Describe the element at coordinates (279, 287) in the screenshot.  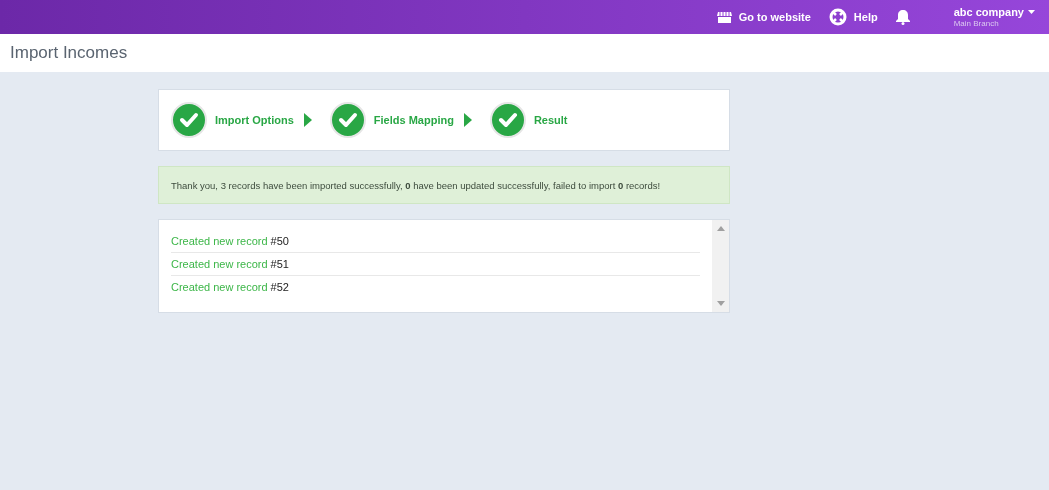
I see `record-number: #52` at that location.